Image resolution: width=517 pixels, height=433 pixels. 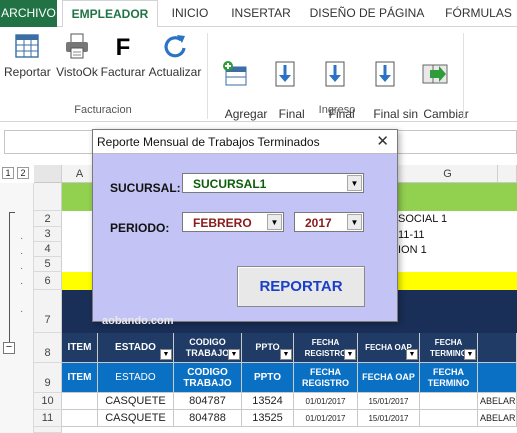 I want to click on group-facturacion-label: Facturacion, so click(x=103, y=110).